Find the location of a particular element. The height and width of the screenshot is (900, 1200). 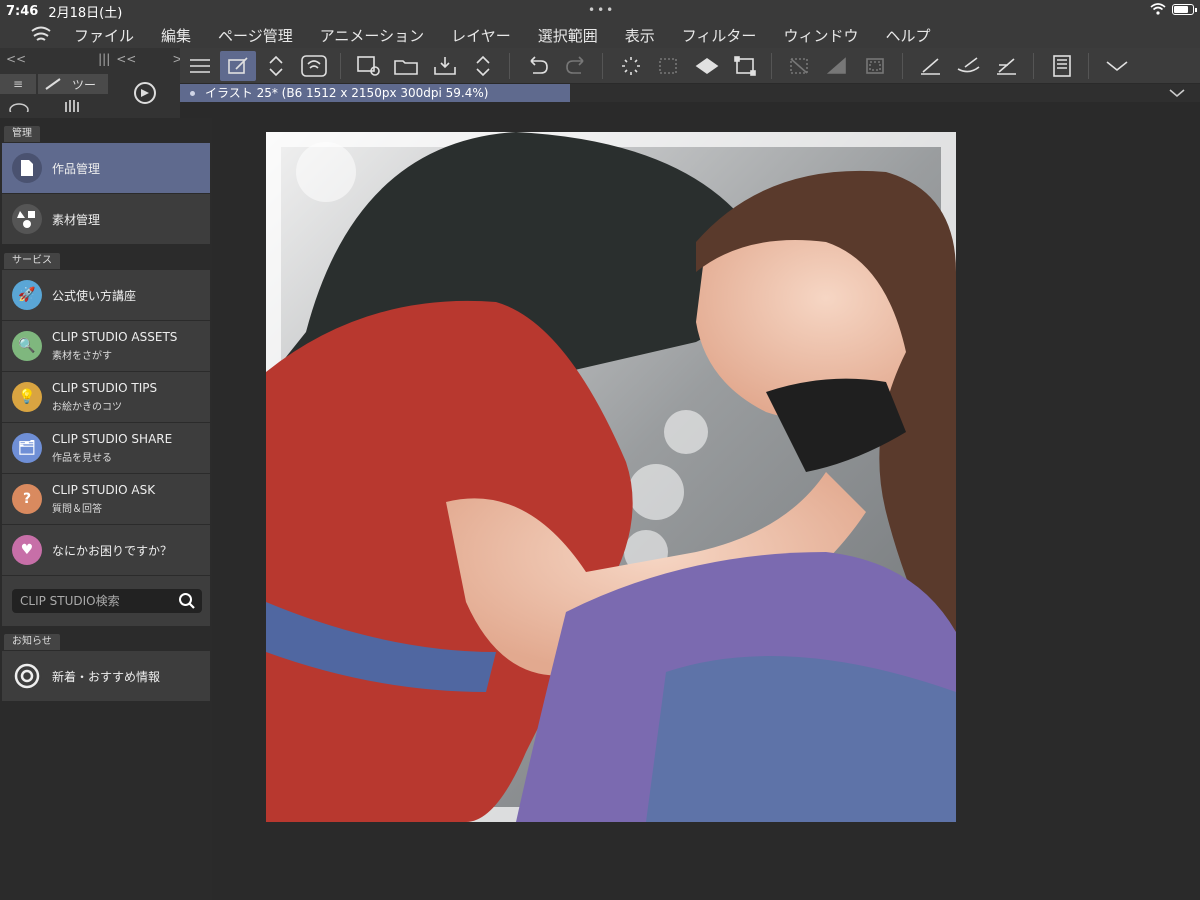

deselect-icon is located at coordinates (800, 66).